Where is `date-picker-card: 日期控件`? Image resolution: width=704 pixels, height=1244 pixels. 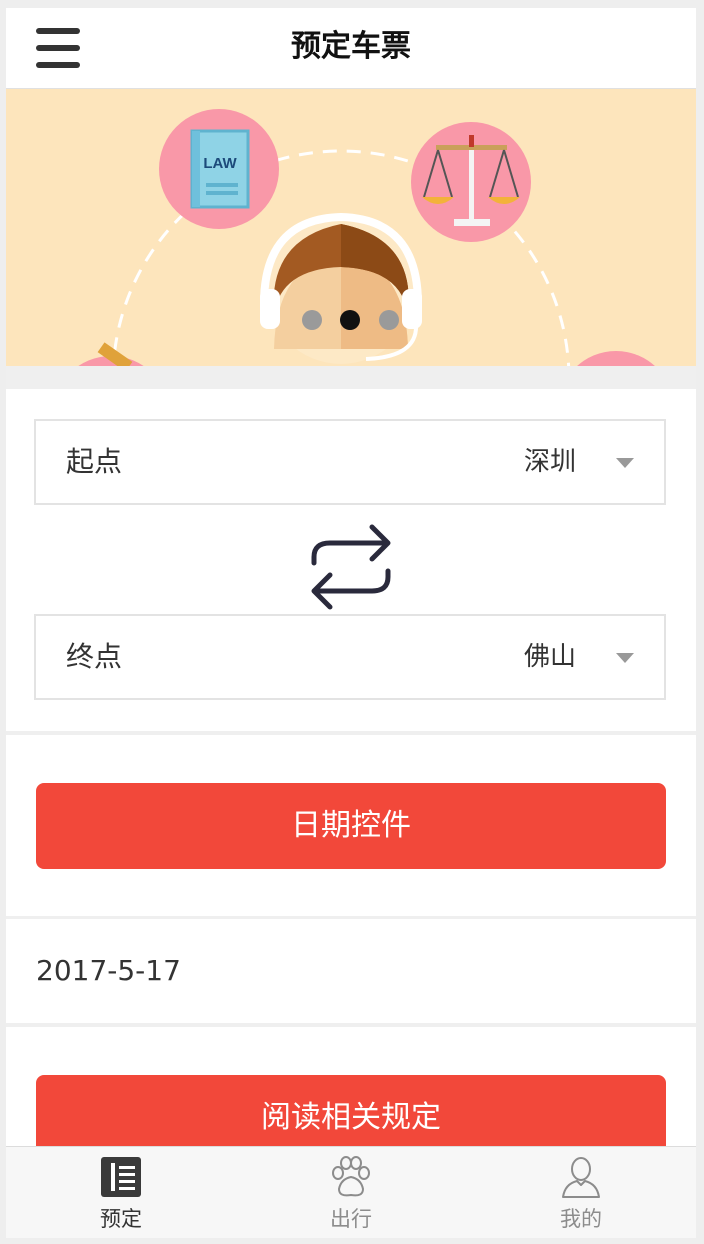 date-picker-card: 日期控件 is located at coordinates (351, 825).